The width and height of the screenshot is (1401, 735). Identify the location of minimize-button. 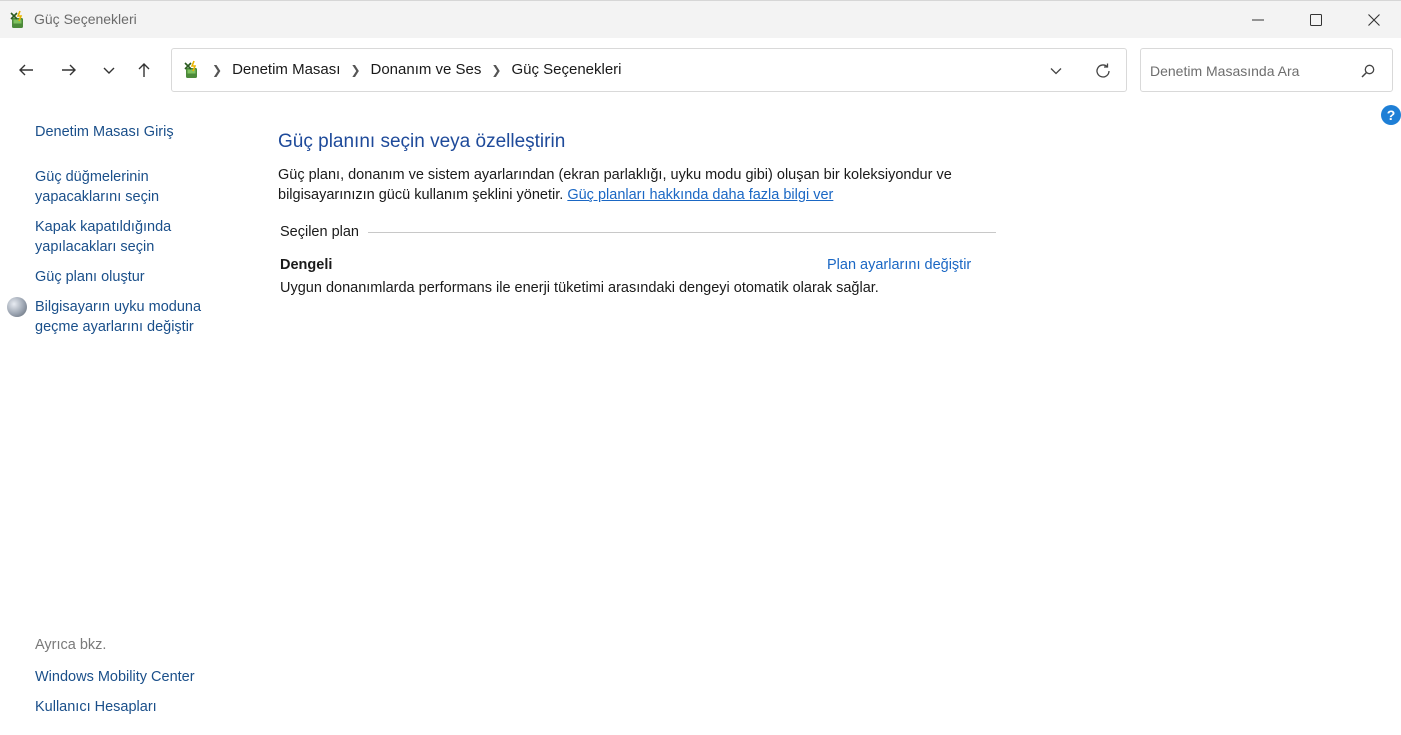
(1258, 20).